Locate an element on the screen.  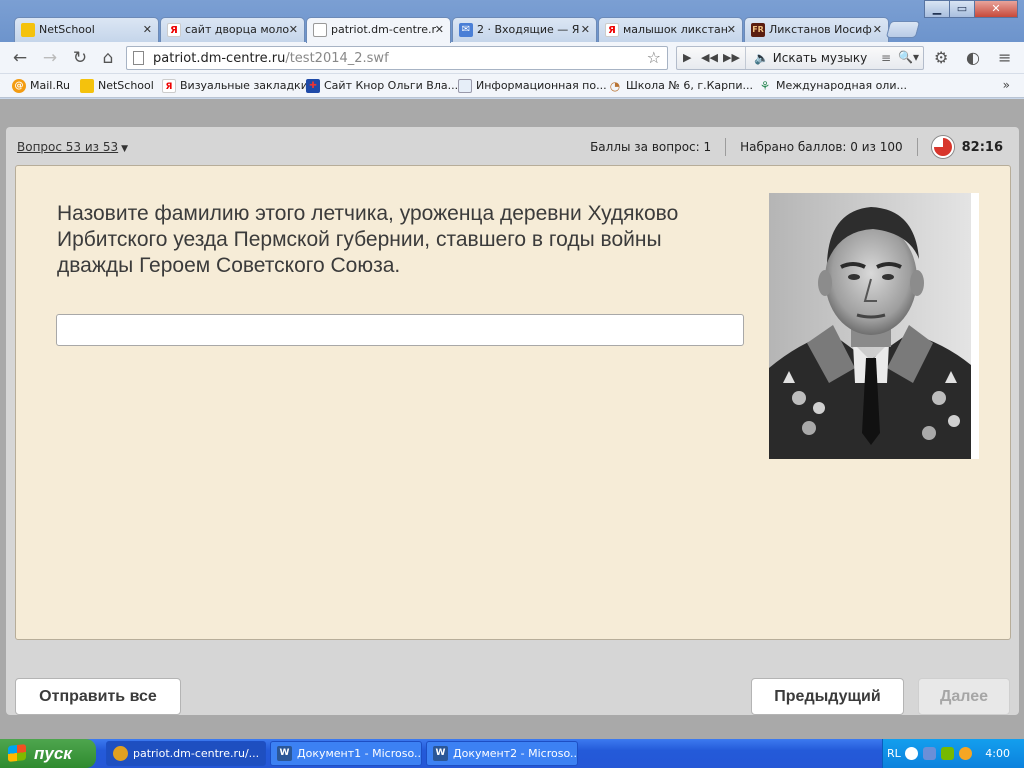
profile-icon: ◐ is located at coordinates (973, 57).